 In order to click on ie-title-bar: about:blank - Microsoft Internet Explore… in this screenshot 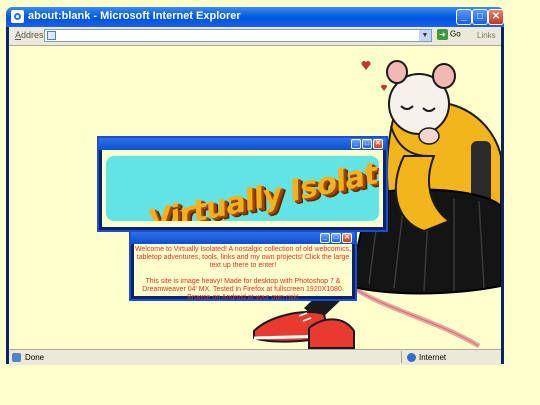, I will do `click(255, 17)`.